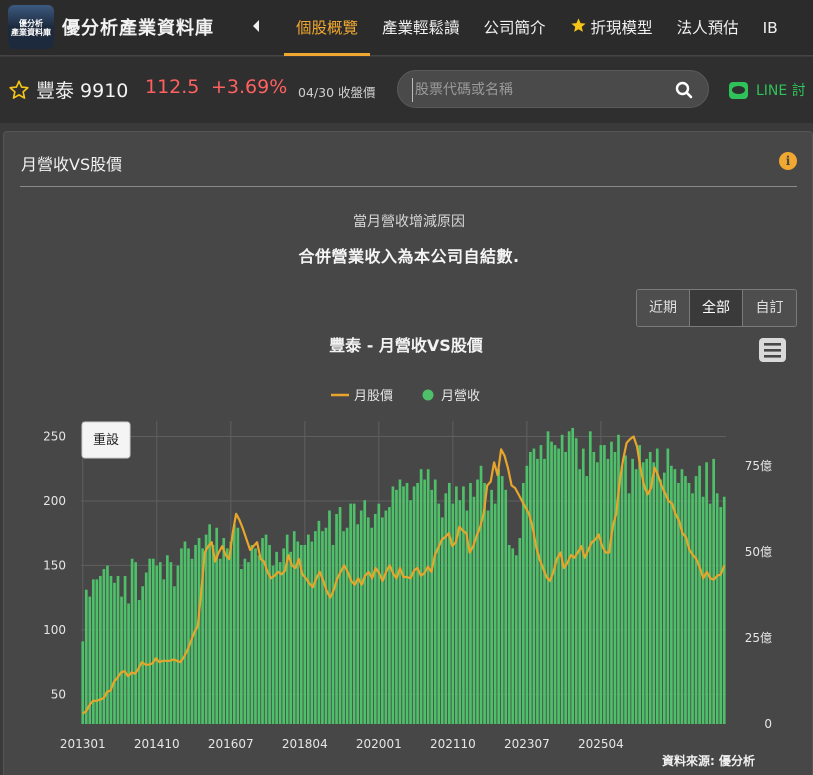  I want to click on reset-zoom-label: 重設, so click(106, 440).